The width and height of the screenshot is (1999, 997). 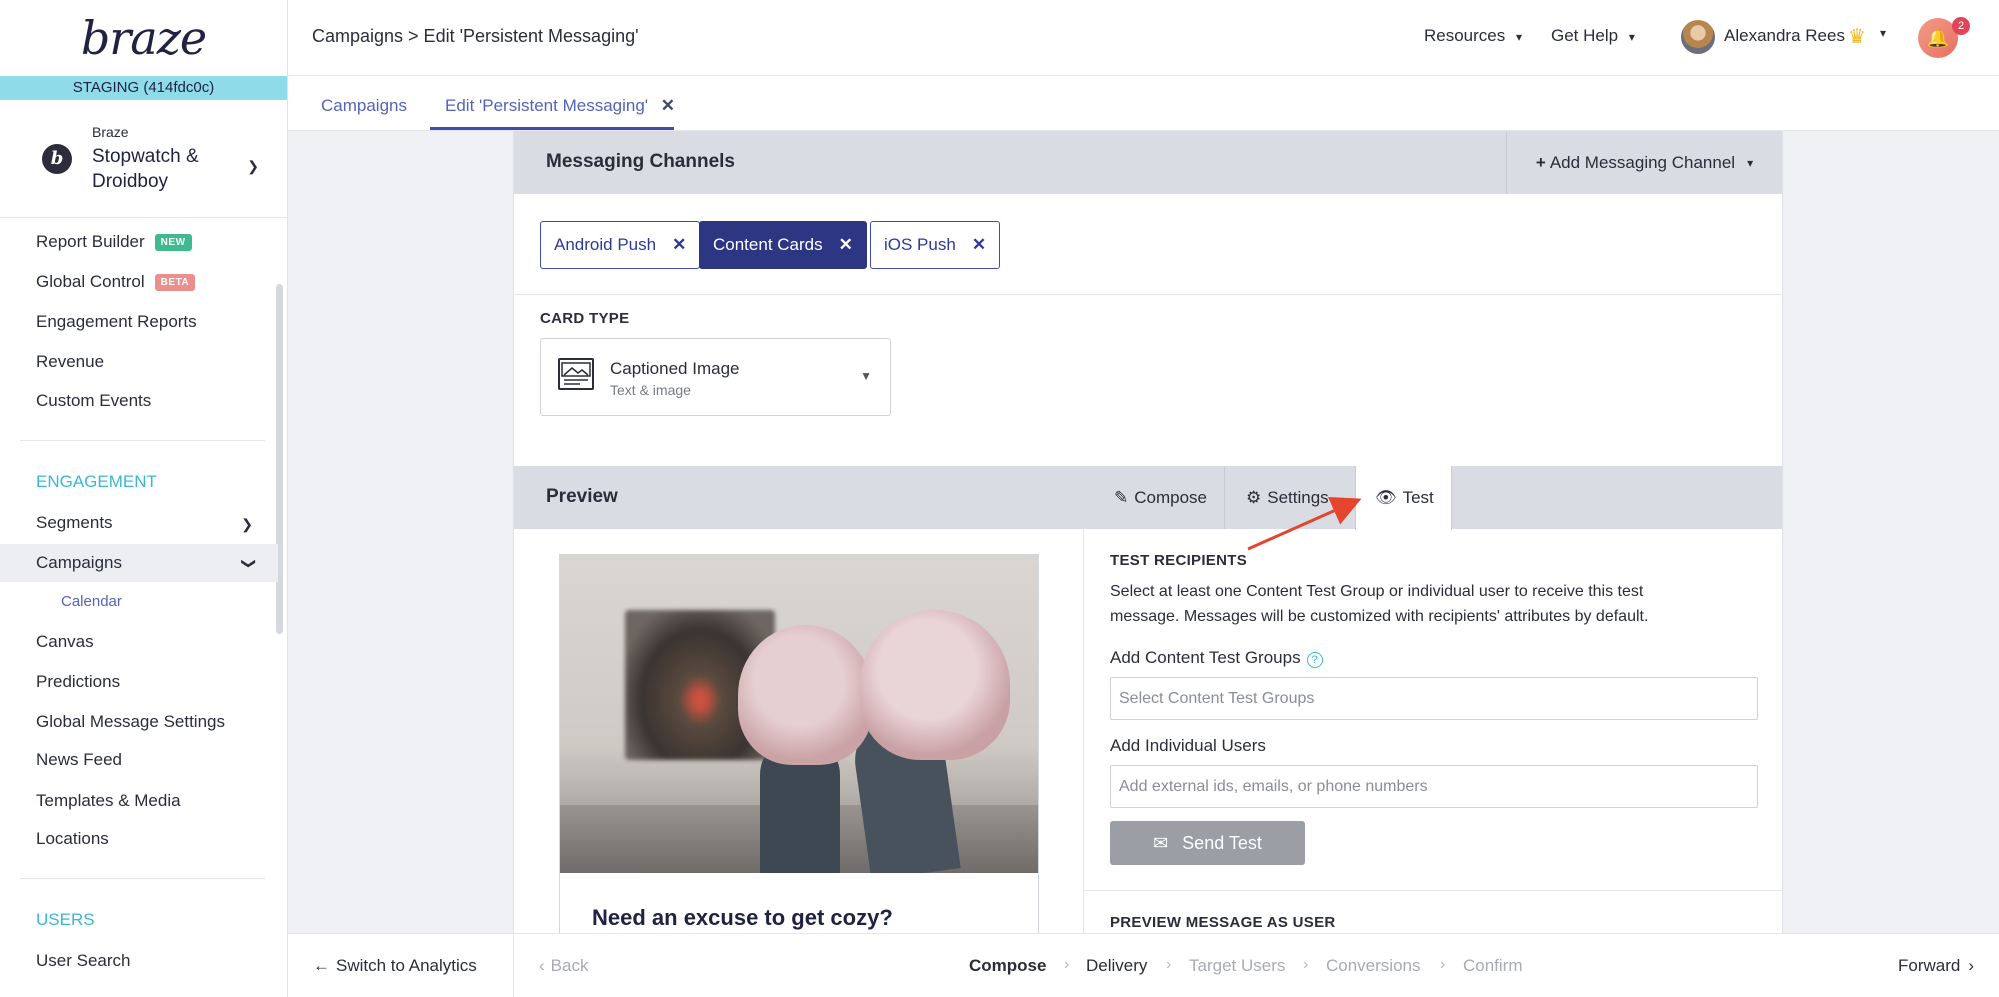 I want to click on company-logo-icon: b, so click(x=57, y=158).